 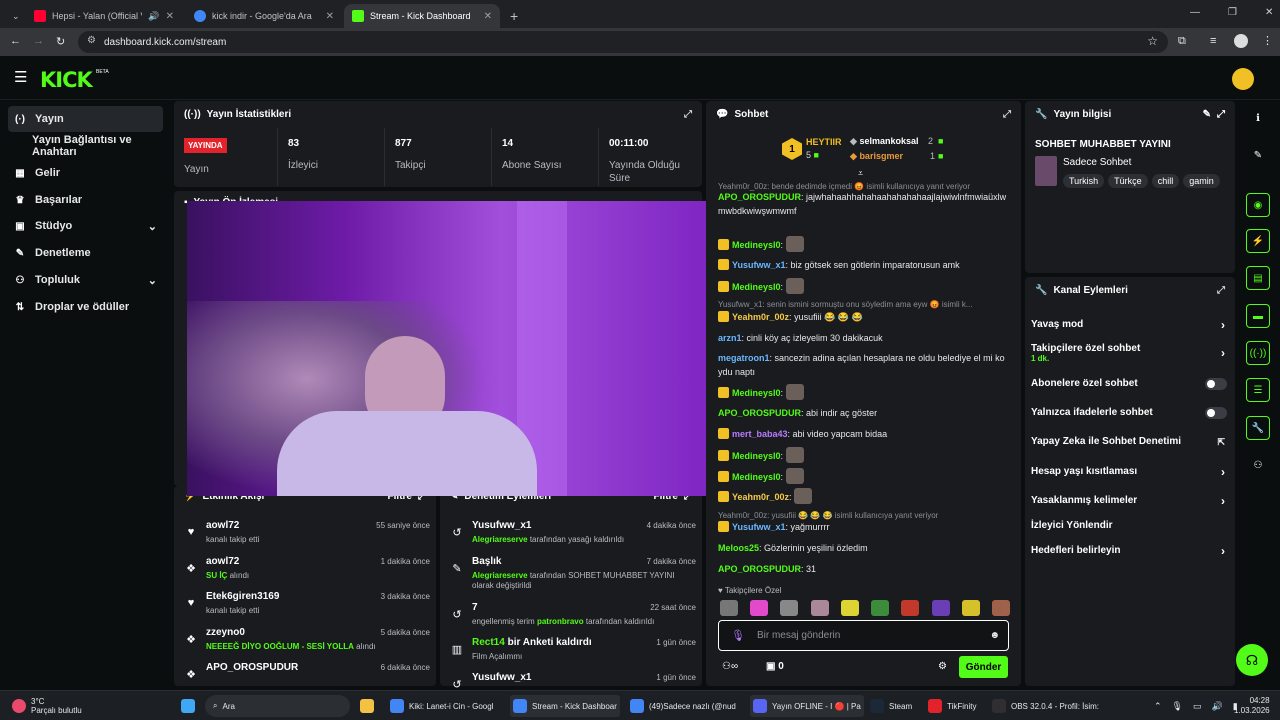 What do you see at coordinates (952, 706) in the screenshot?
I see `taskbar-app: TikFinity` at bounding box center [952, 706].